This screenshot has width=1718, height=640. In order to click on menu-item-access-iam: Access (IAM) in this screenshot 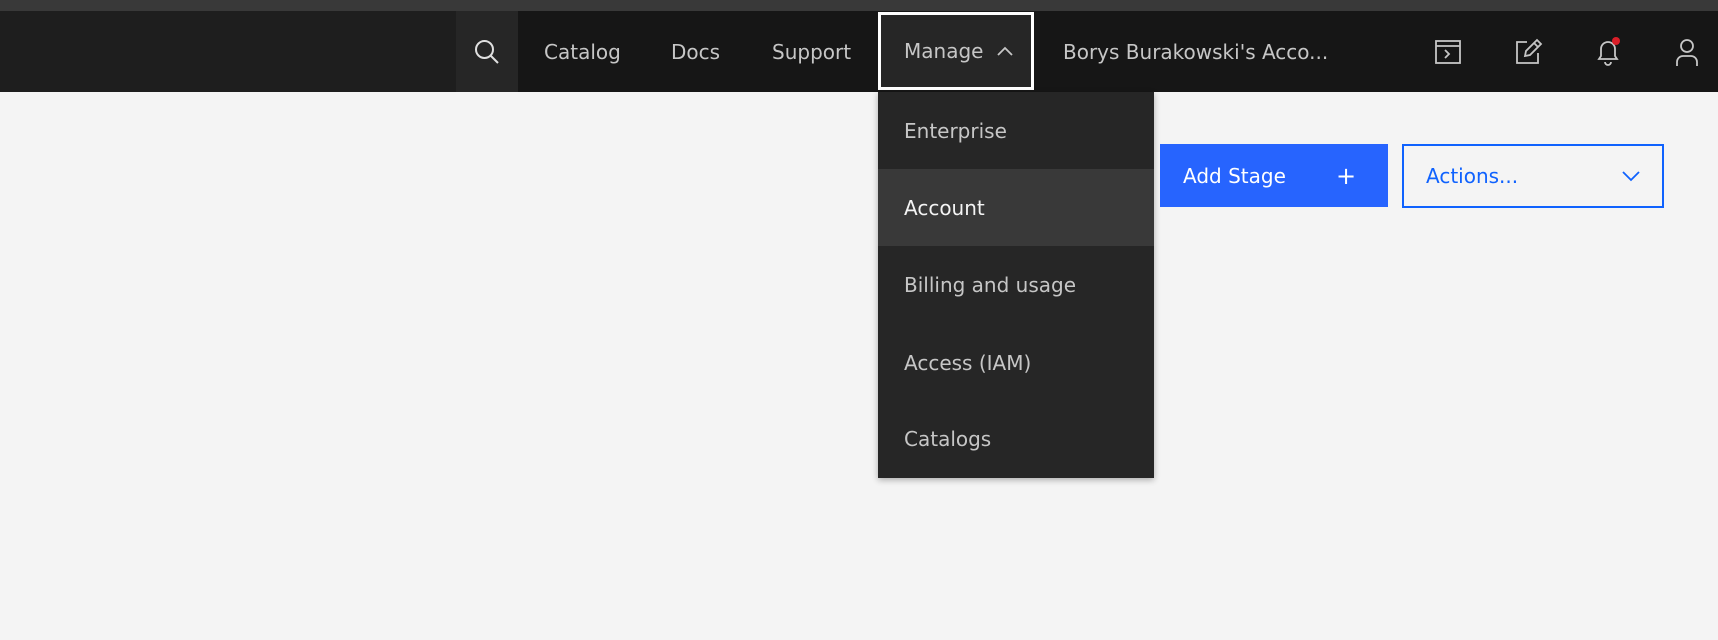, I will do `click(1016, 362)`.